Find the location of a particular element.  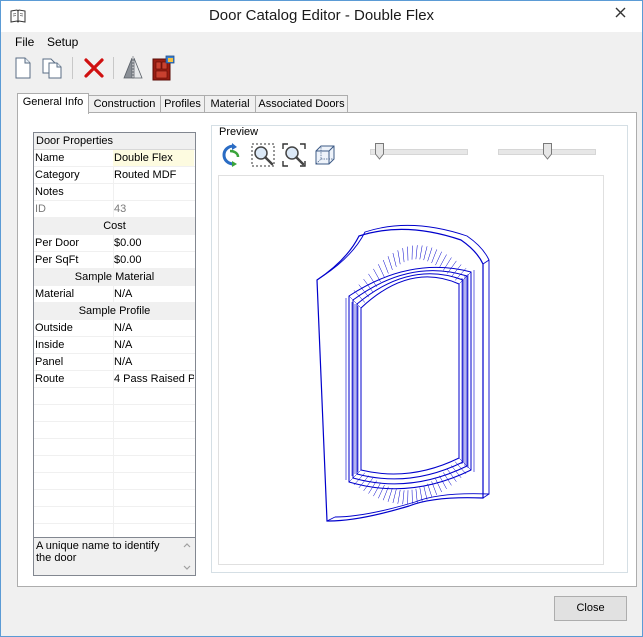

rotate-button is located at coordinates (232, 155).